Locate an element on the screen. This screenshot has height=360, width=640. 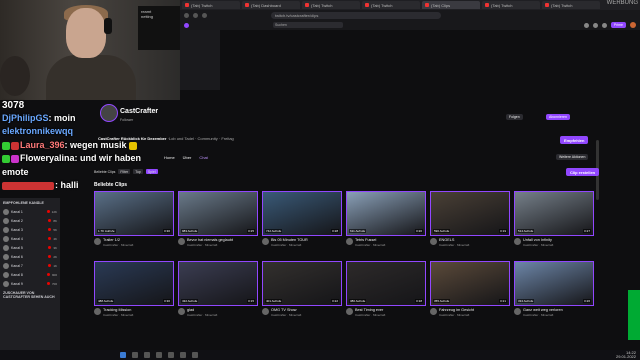
clip-title: Bevor hat niemals geglaubt is located at coordinates (222, 240).